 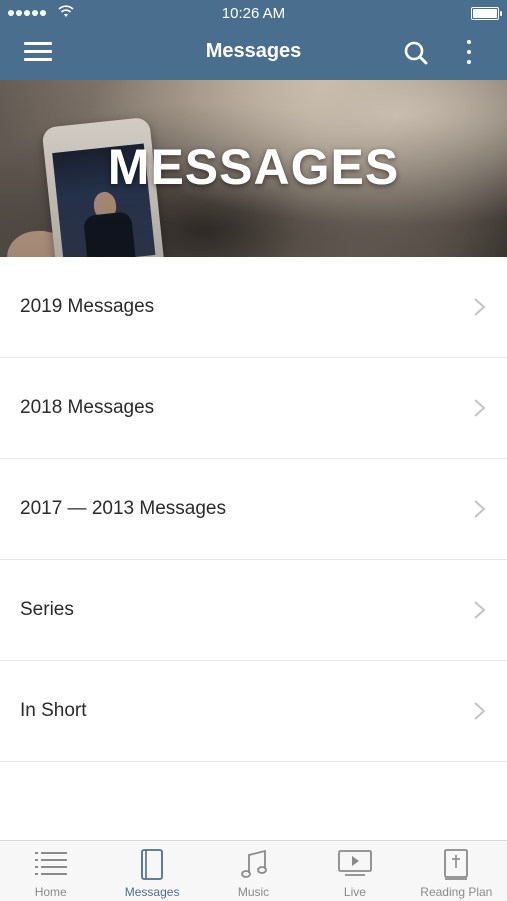 I want to click on list-item-2019-messages: 2019 Messages, so click(x=253, y=307).